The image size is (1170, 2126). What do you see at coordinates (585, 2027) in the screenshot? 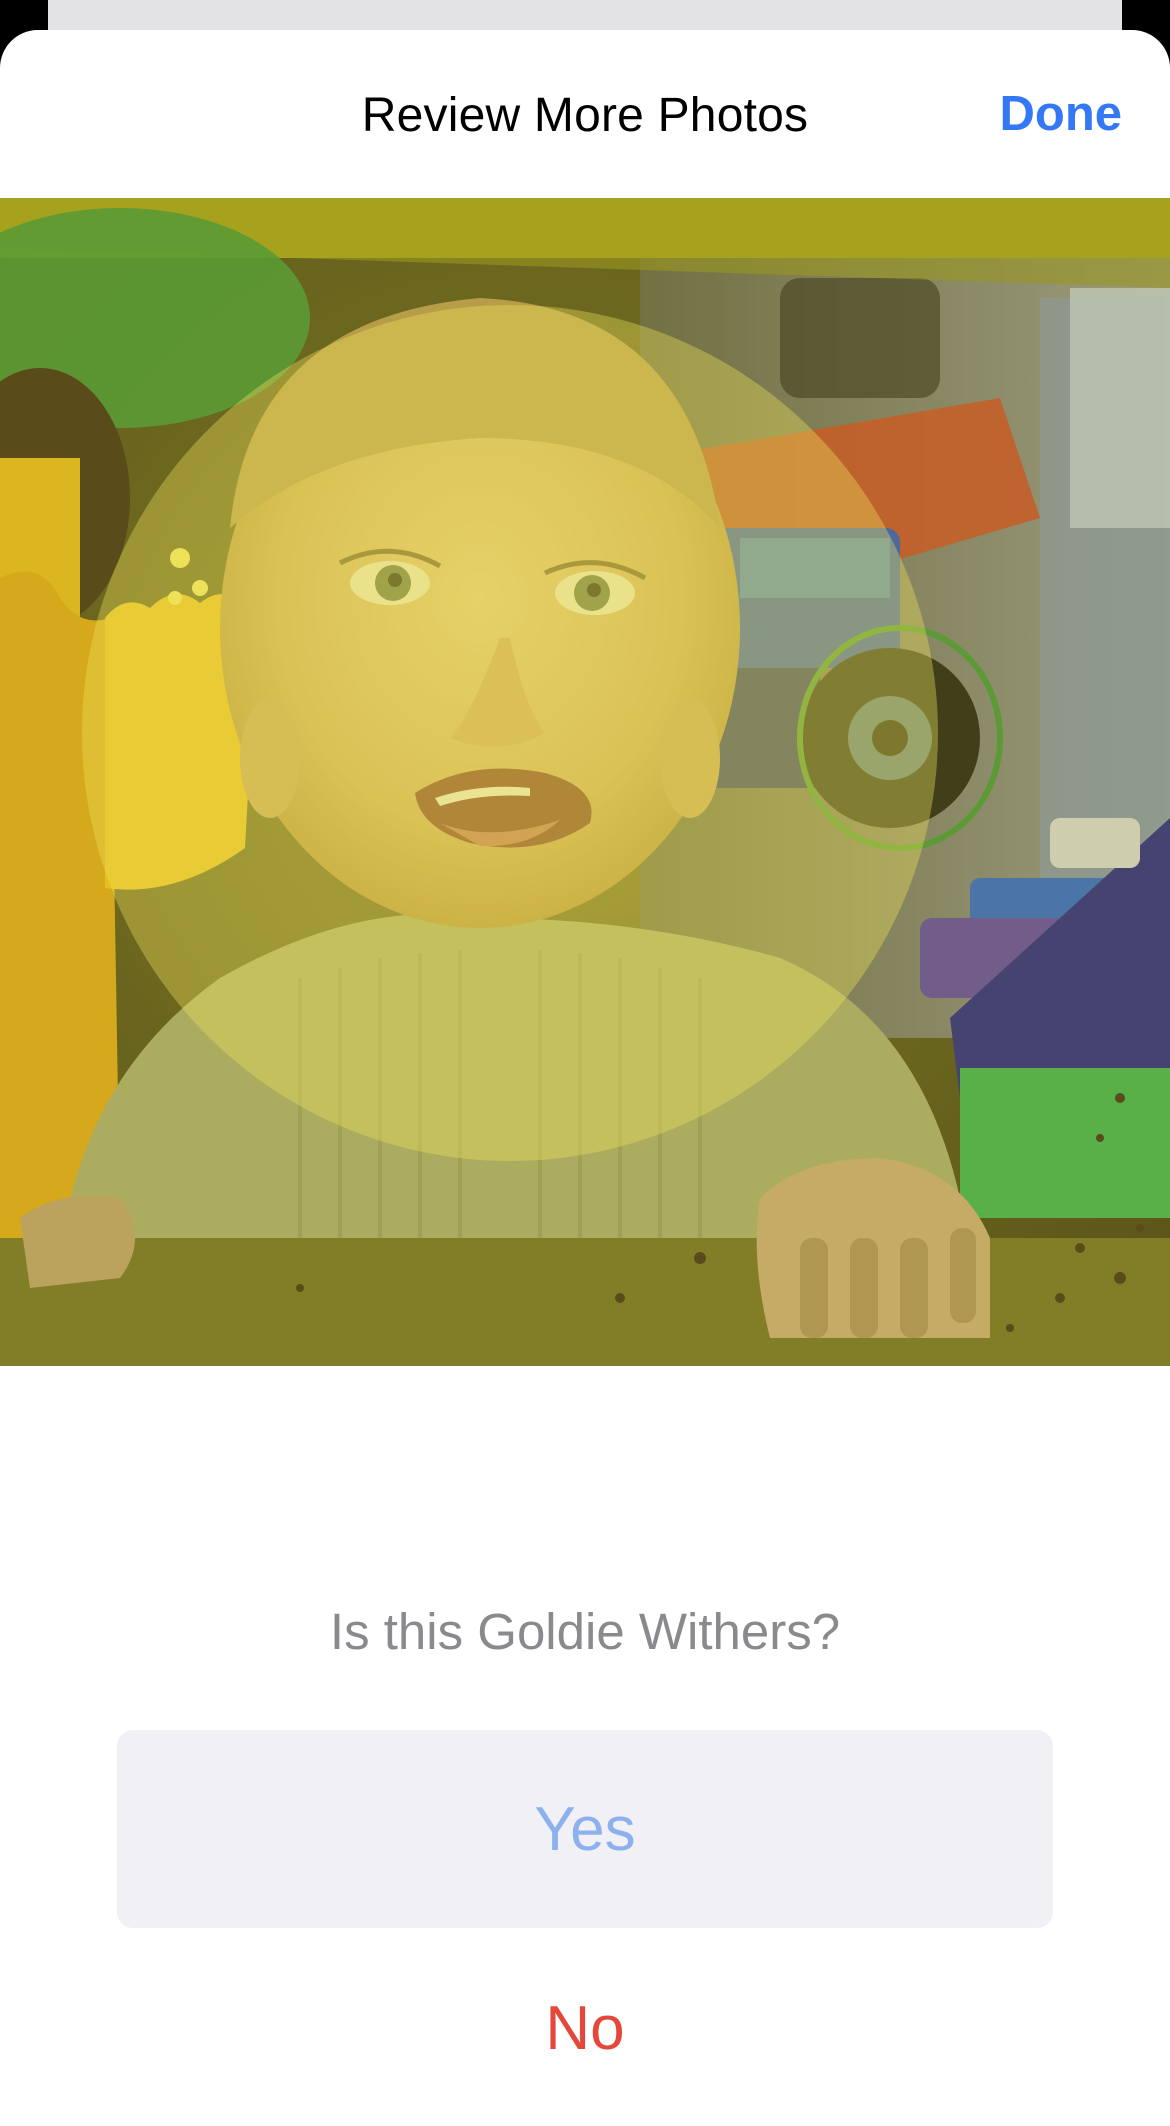
I see `no-button: No` at bounding box center [585, 2027].